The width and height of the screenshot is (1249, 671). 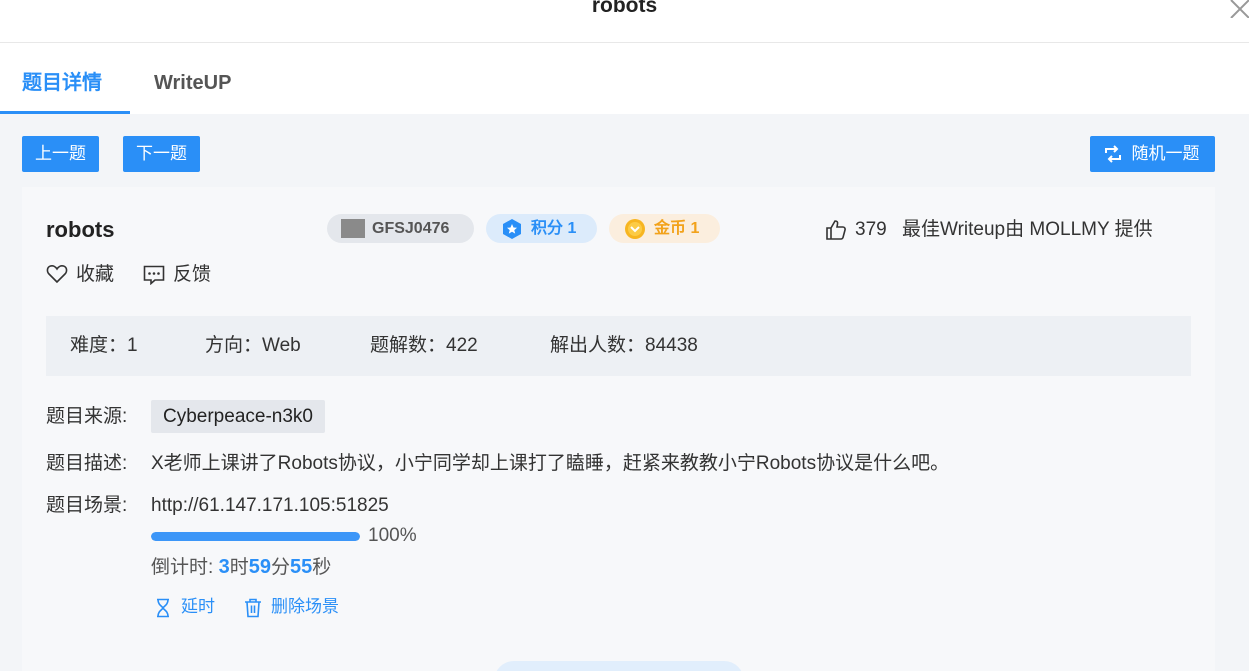 I want to click on challenge-name: robots, so click(x=80, y=229).